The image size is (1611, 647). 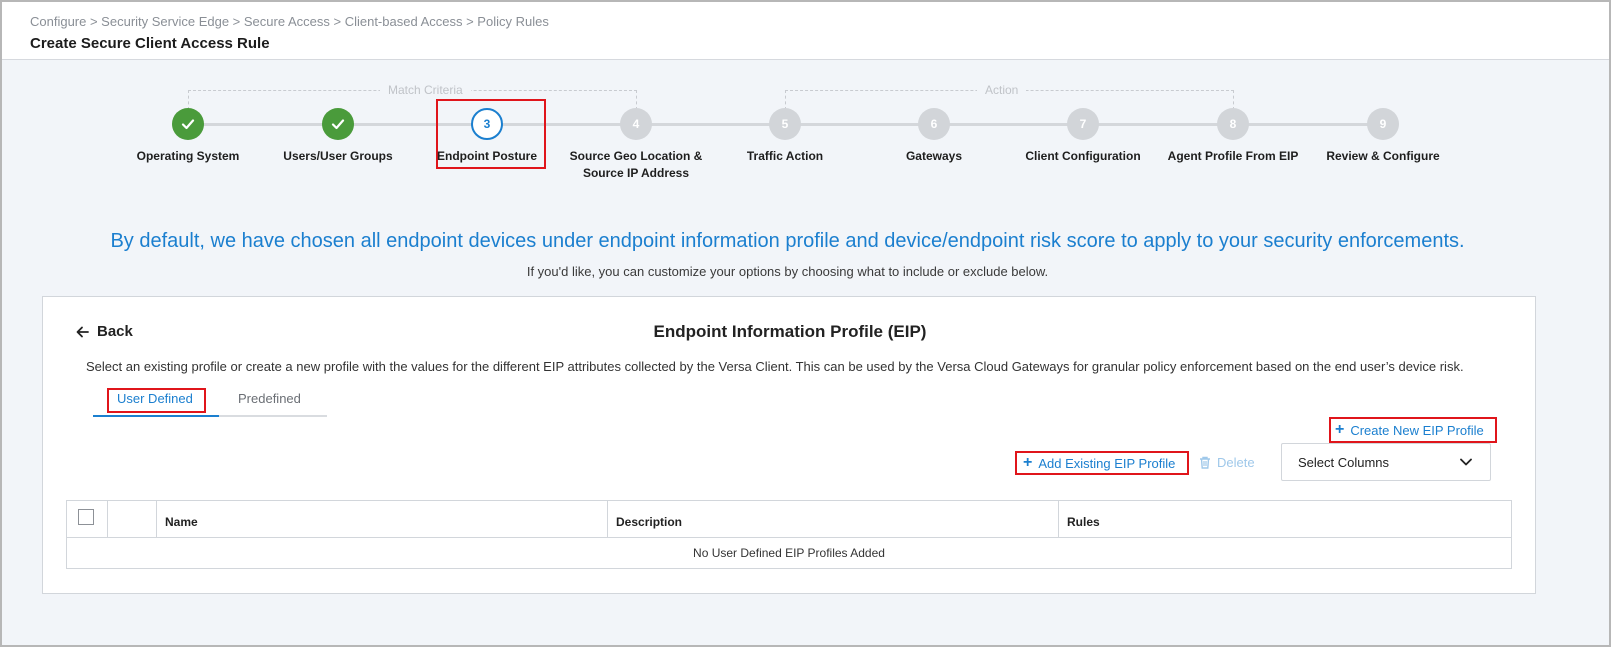 What do you see at coordinates (487, 156) in the screenshot?
I see `step-3-label: Endpoint Posture` at bounding box center [487, 156].